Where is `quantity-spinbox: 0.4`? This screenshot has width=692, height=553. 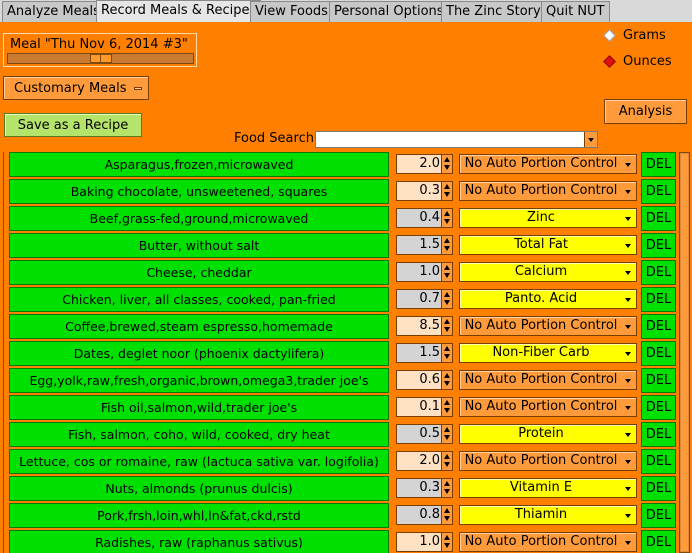
quantity-spinbox: 0.4 is located at coordinates (424, 218).